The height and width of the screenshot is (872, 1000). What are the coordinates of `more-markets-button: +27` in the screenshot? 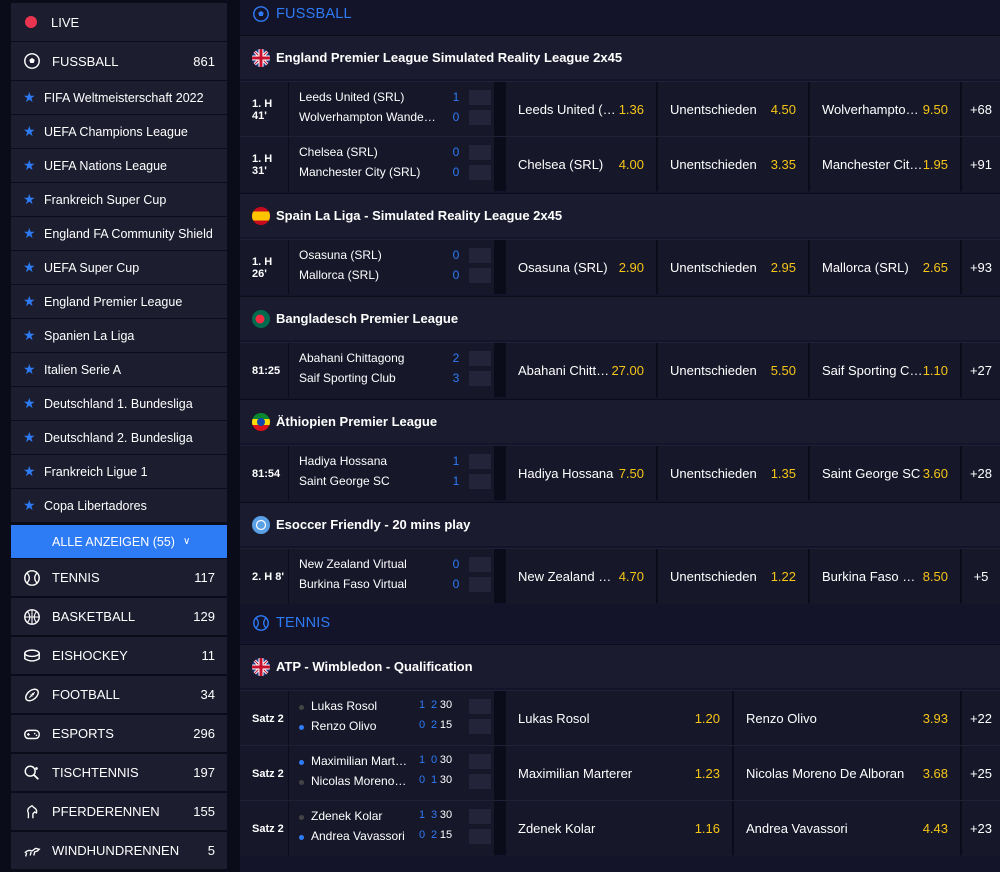 It's located at (981, 370).